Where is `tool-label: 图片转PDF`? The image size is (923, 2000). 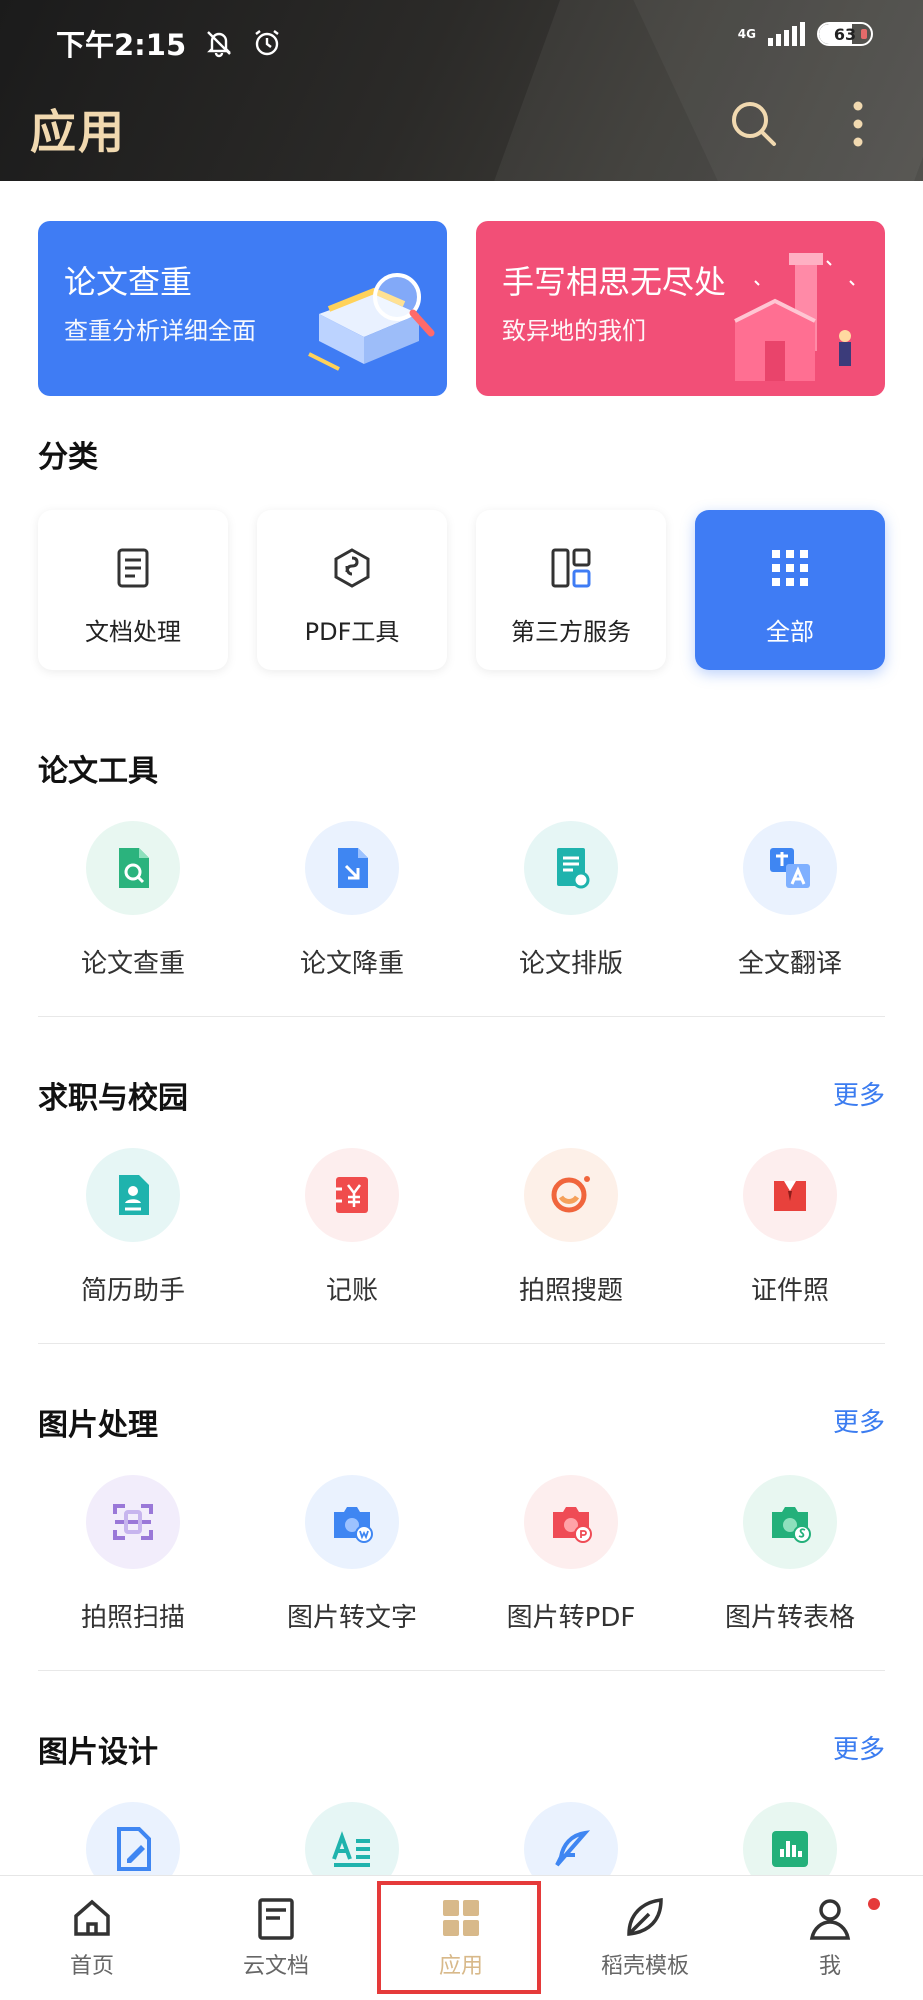
tool-label: 图片转PDF is located at coordinates (571, 1618).